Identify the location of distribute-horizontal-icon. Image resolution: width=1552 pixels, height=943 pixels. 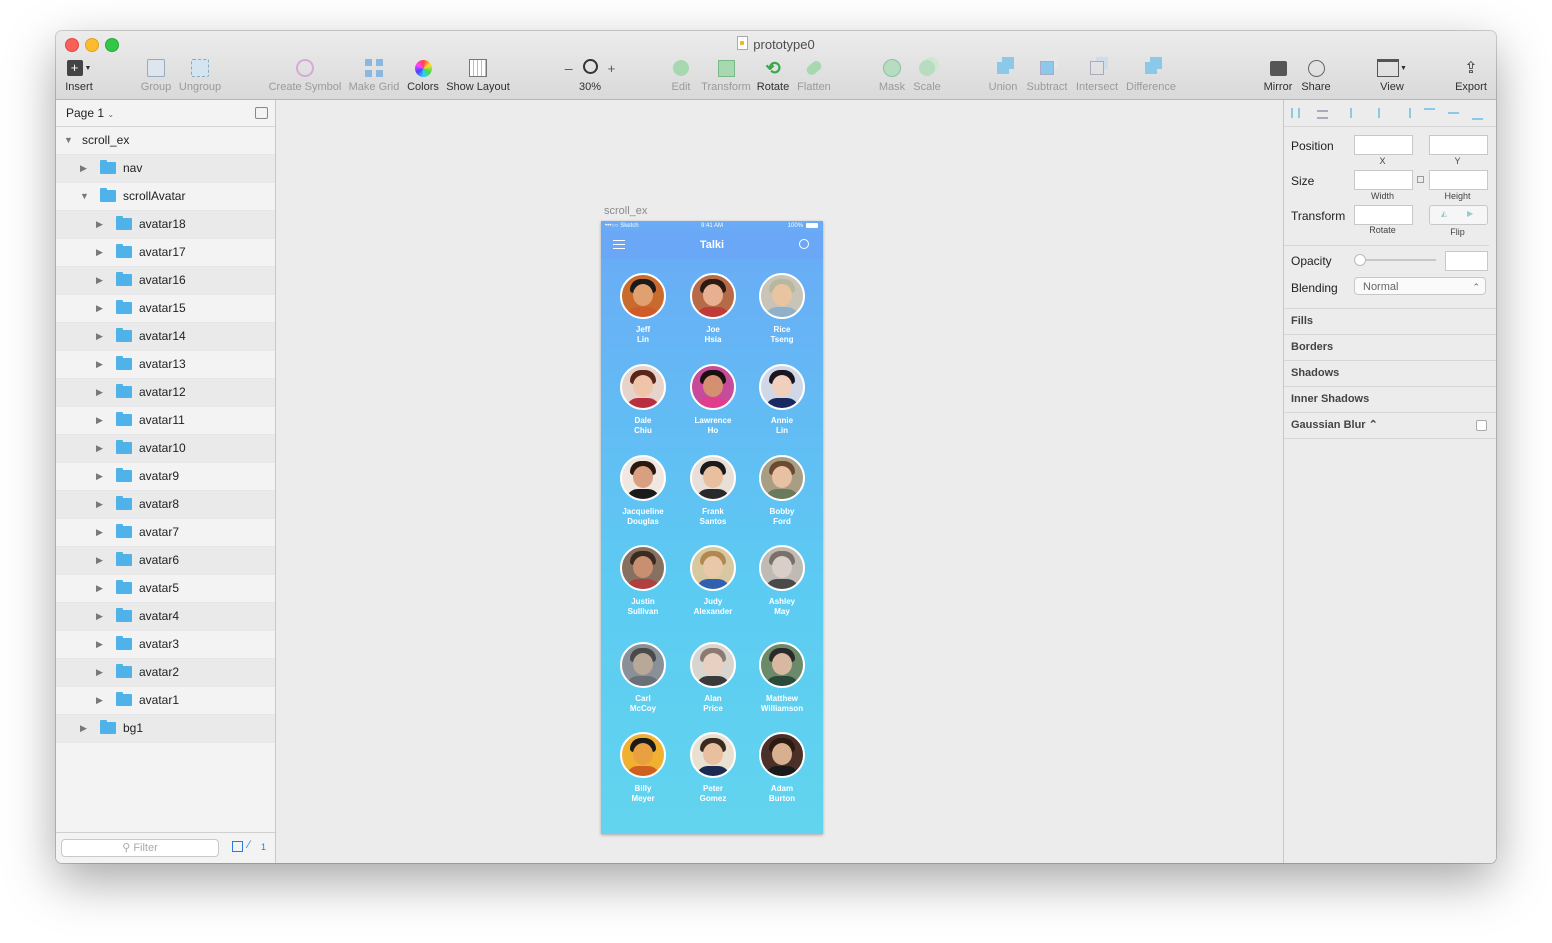
(1295, 113).